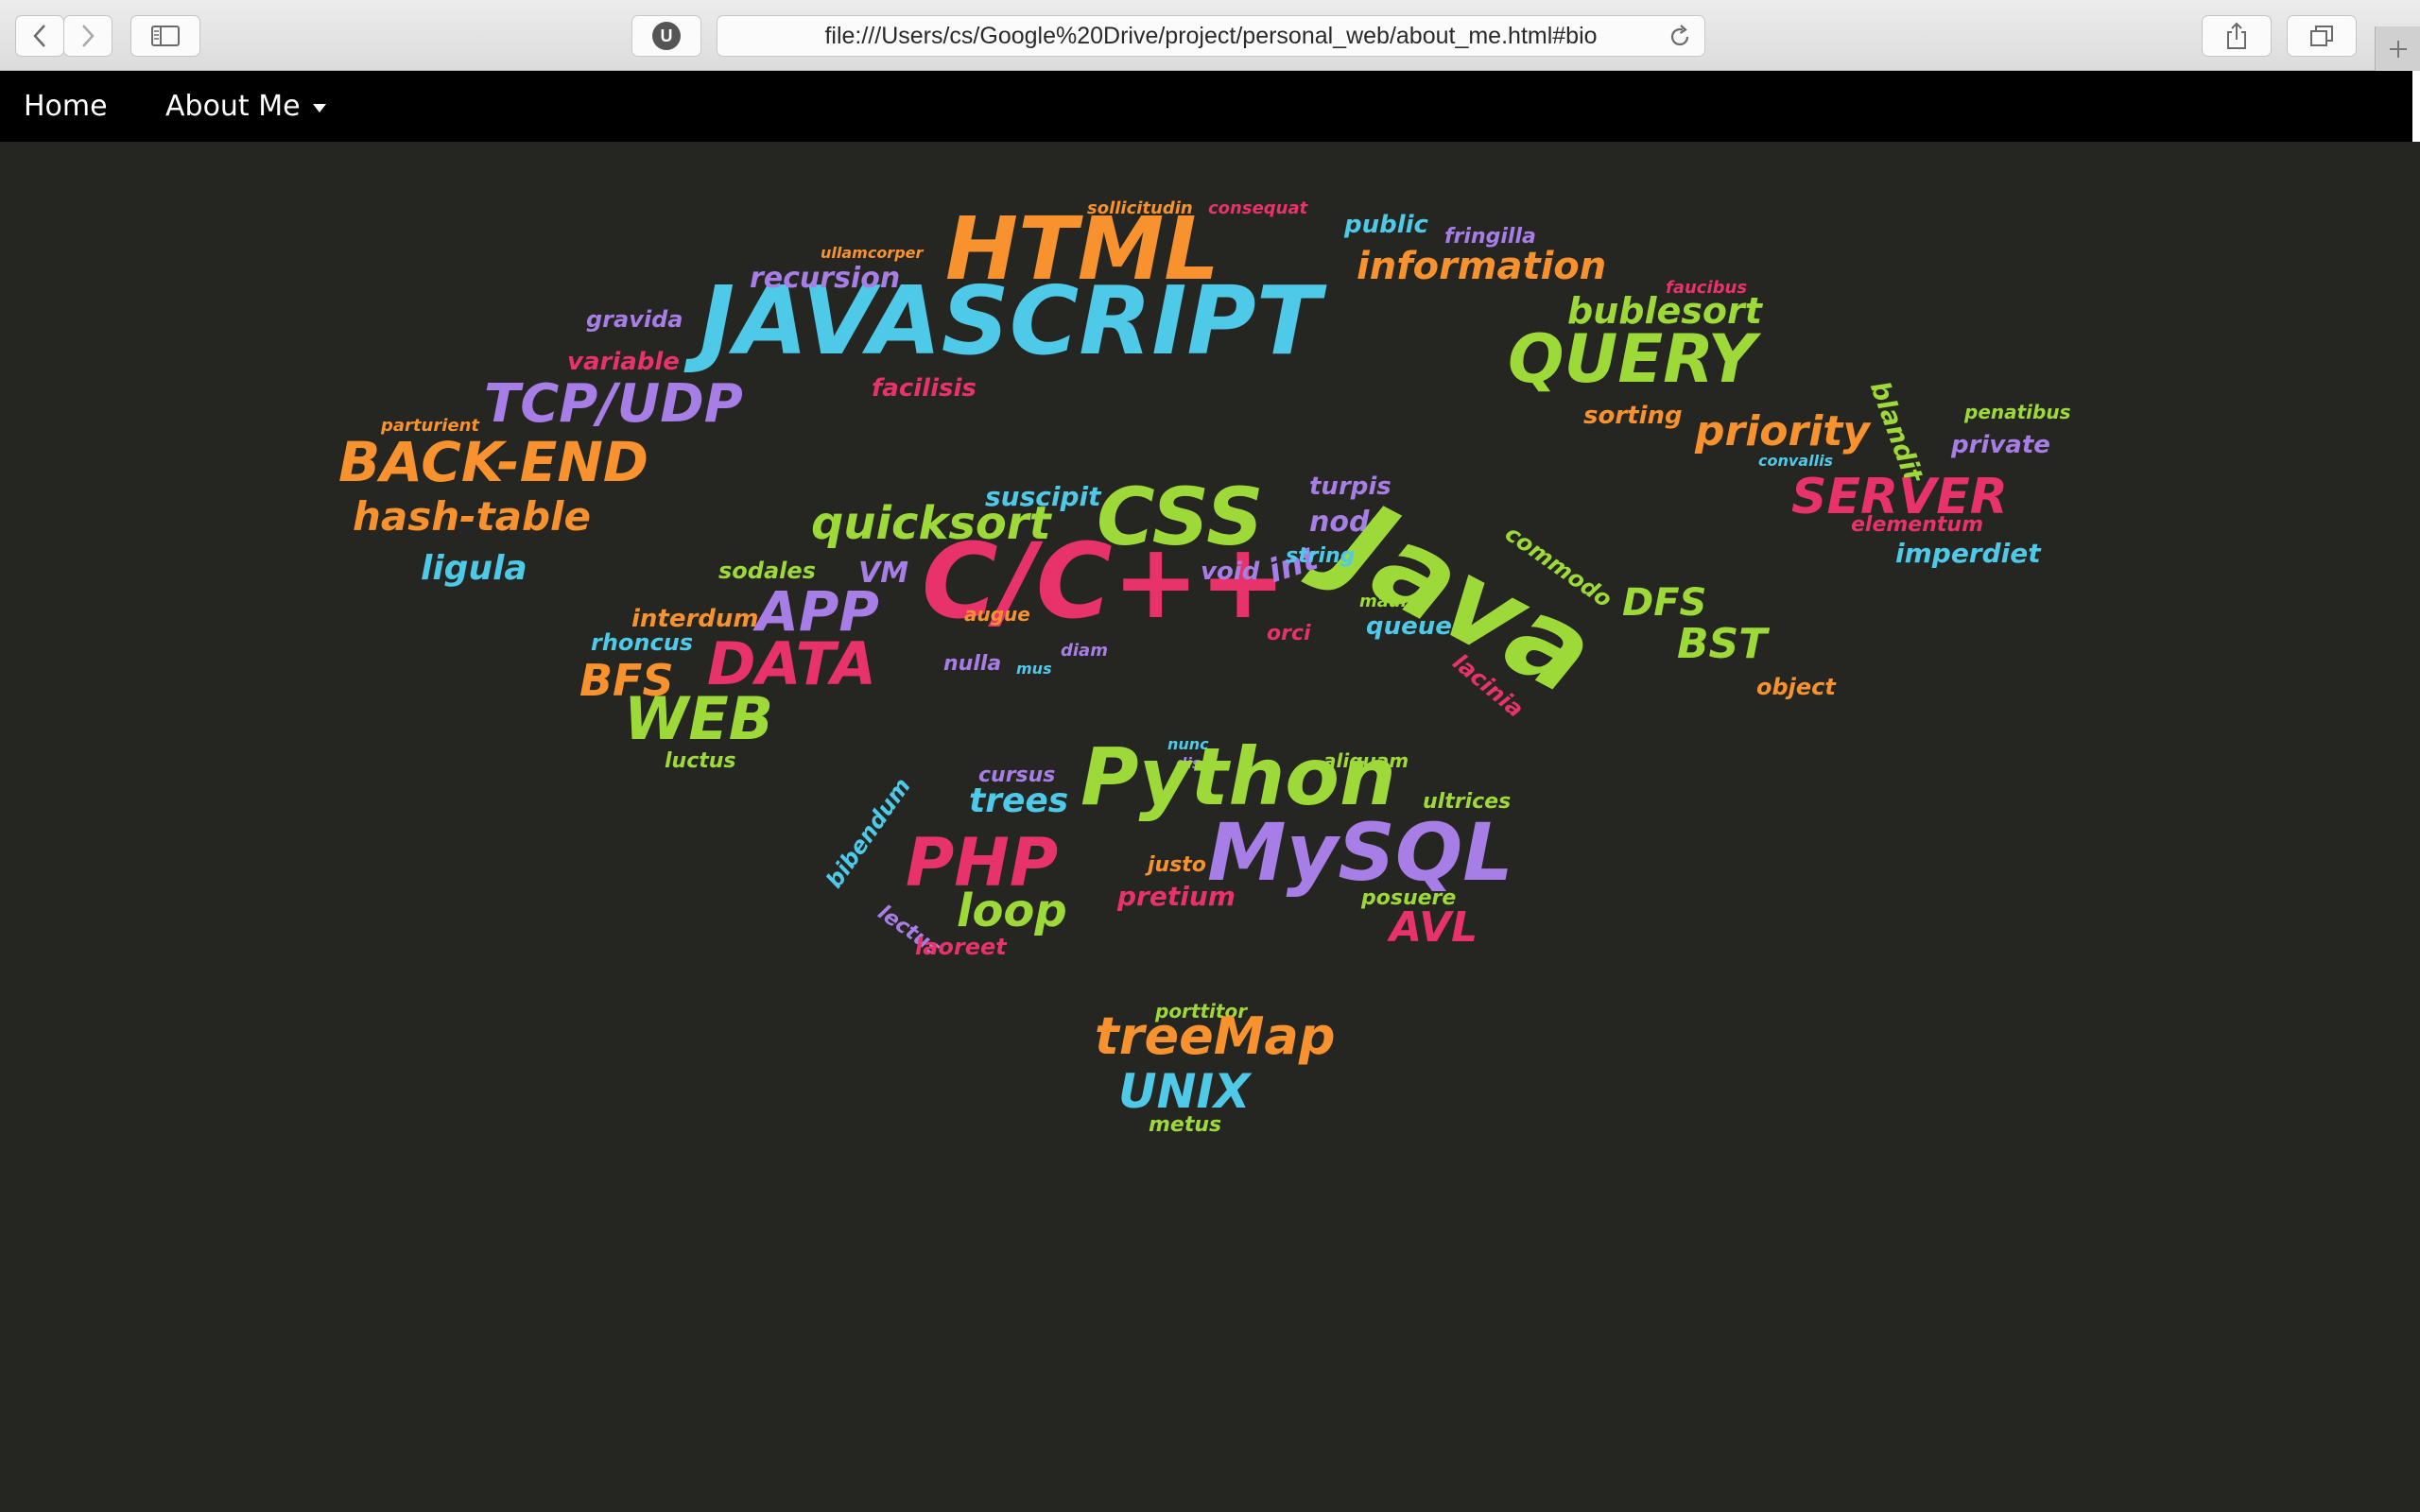  I want to click on wordcloud-word: void, so click(1231, 572).